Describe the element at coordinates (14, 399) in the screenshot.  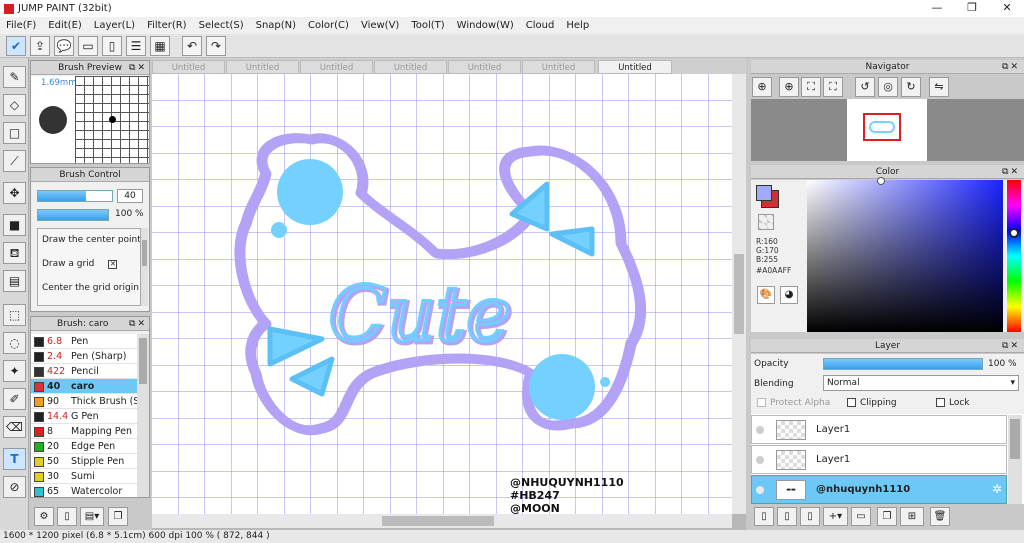
I see `select-pen-icon: ✐` at that location.